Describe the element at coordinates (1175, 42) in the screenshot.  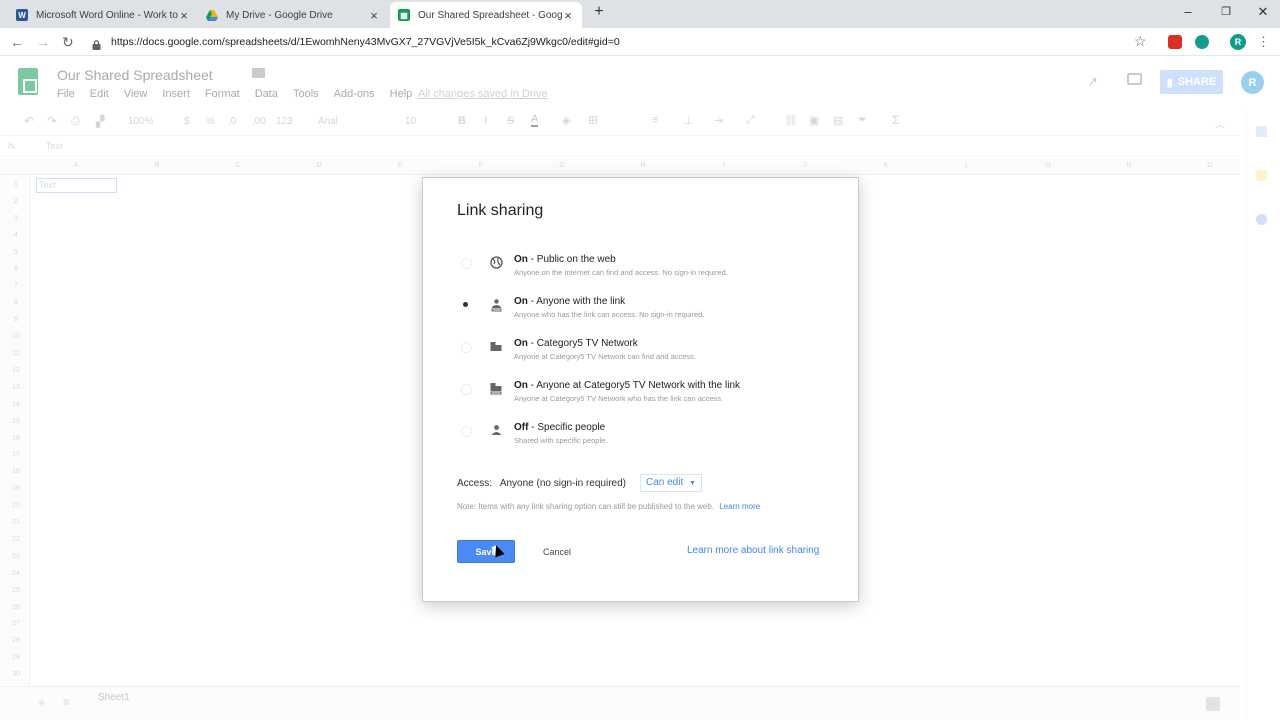
I see `extension-pdf-icon` at that location.